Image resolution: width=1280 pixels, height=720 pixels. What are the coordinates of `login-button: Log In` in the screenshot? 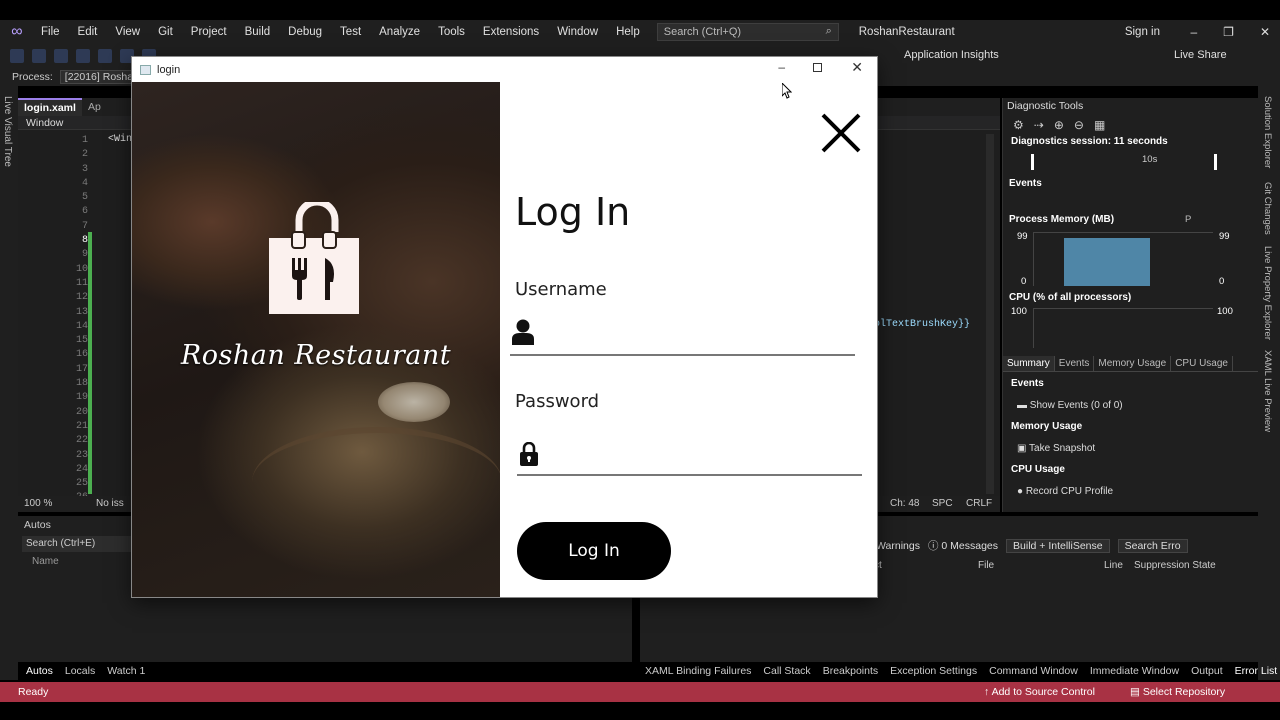 It's located at (594, 551).